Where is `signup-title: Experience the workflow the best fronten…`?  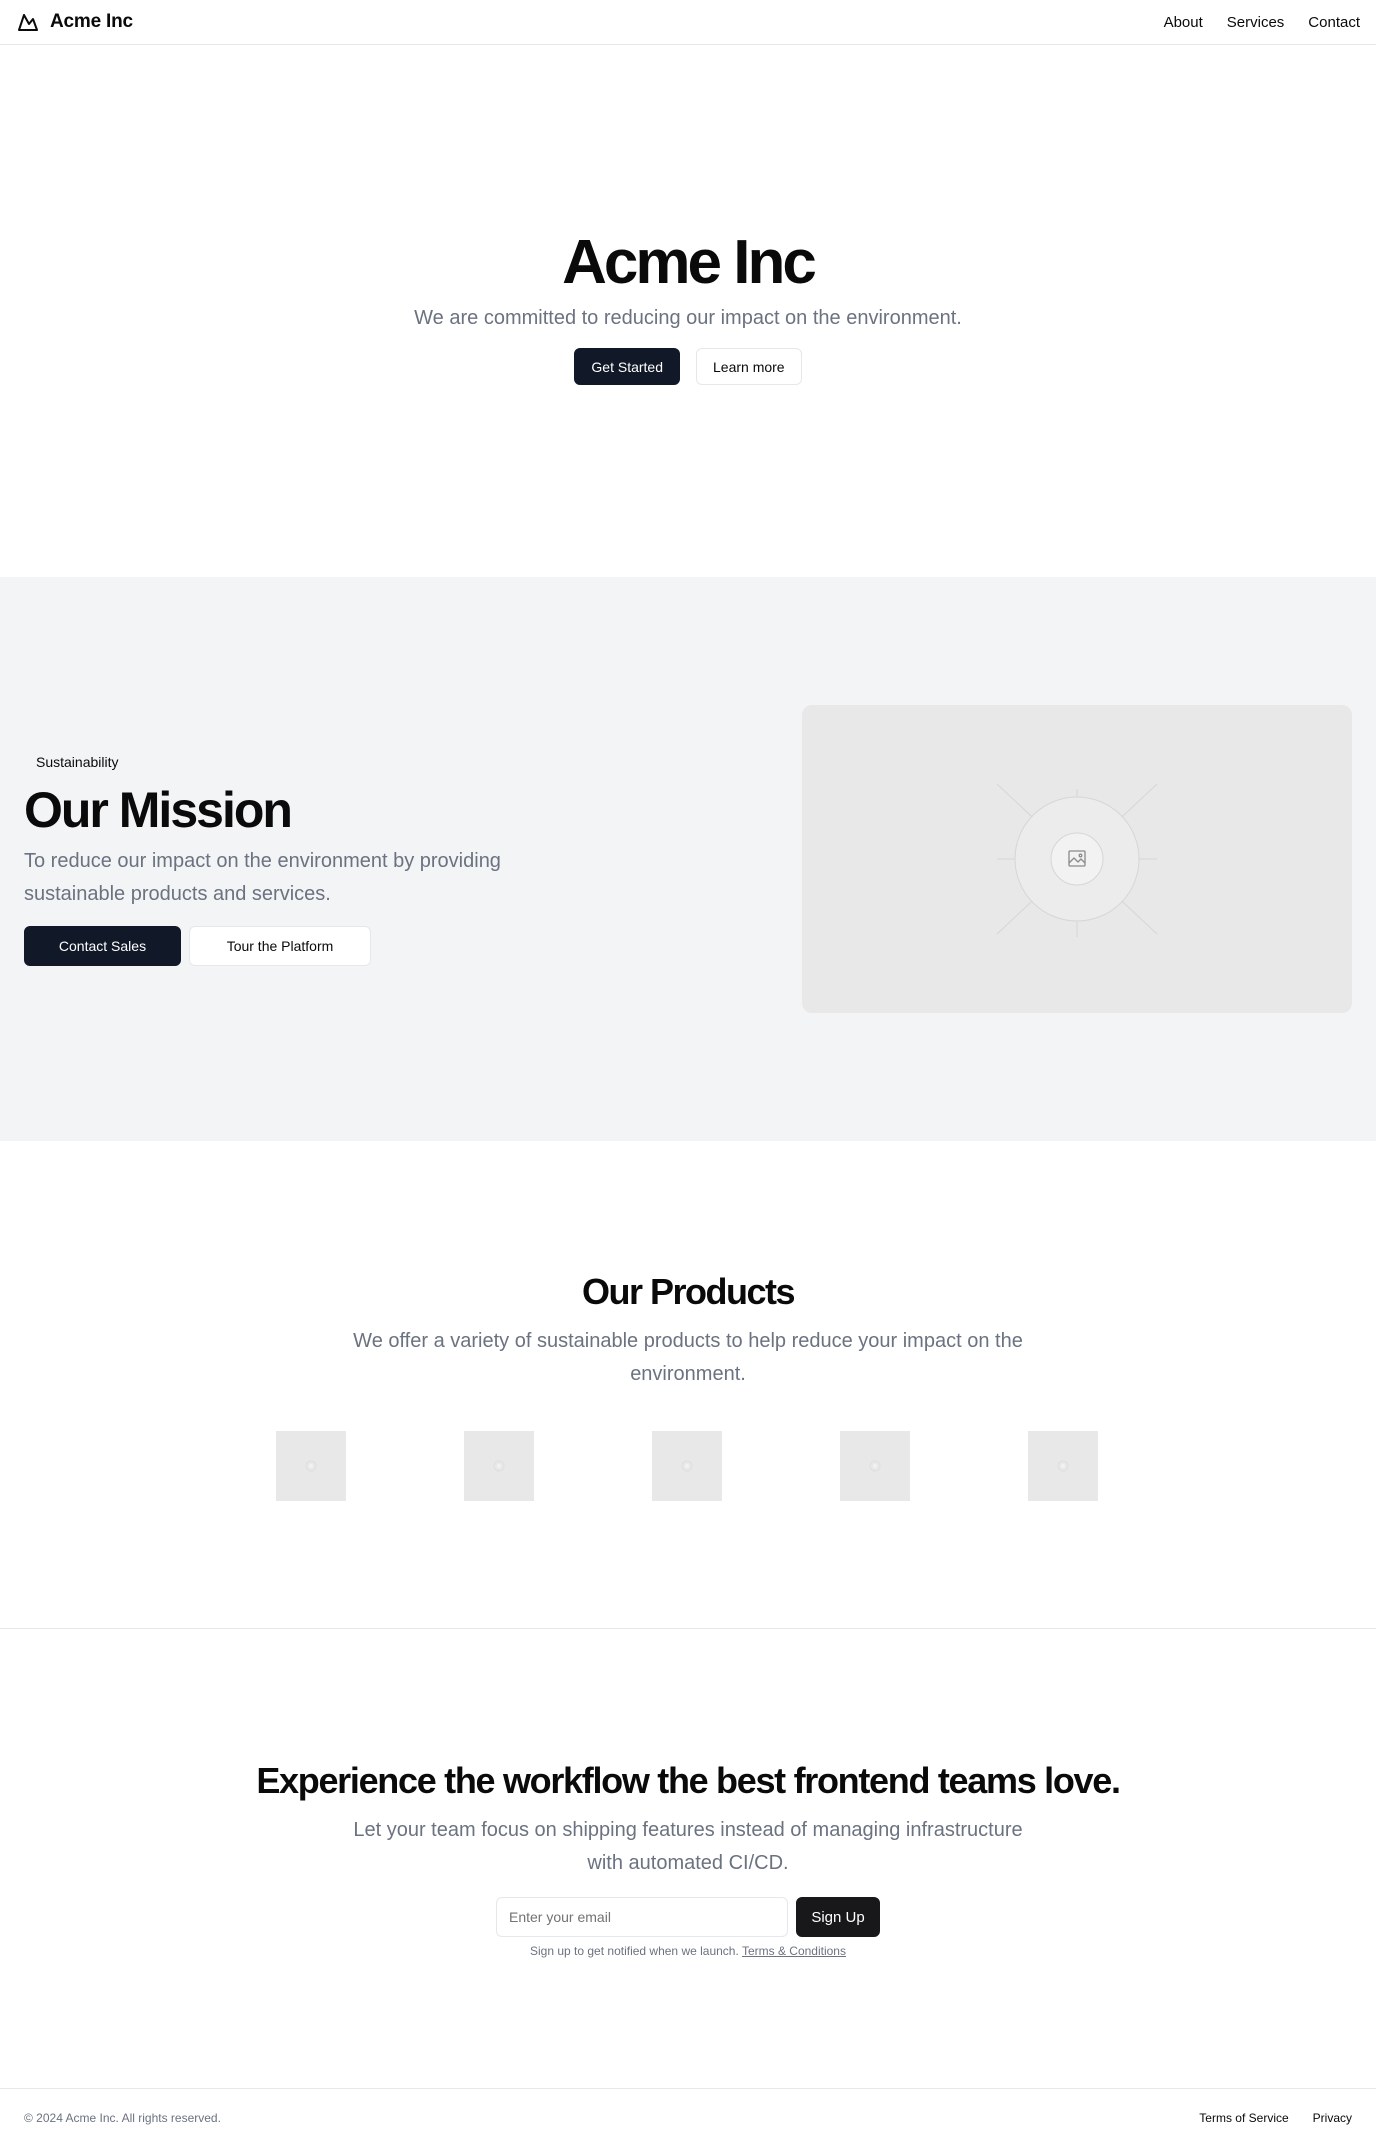
signup-title: Experience the workflow the best fronten… is located at coordinates (688, 1780).